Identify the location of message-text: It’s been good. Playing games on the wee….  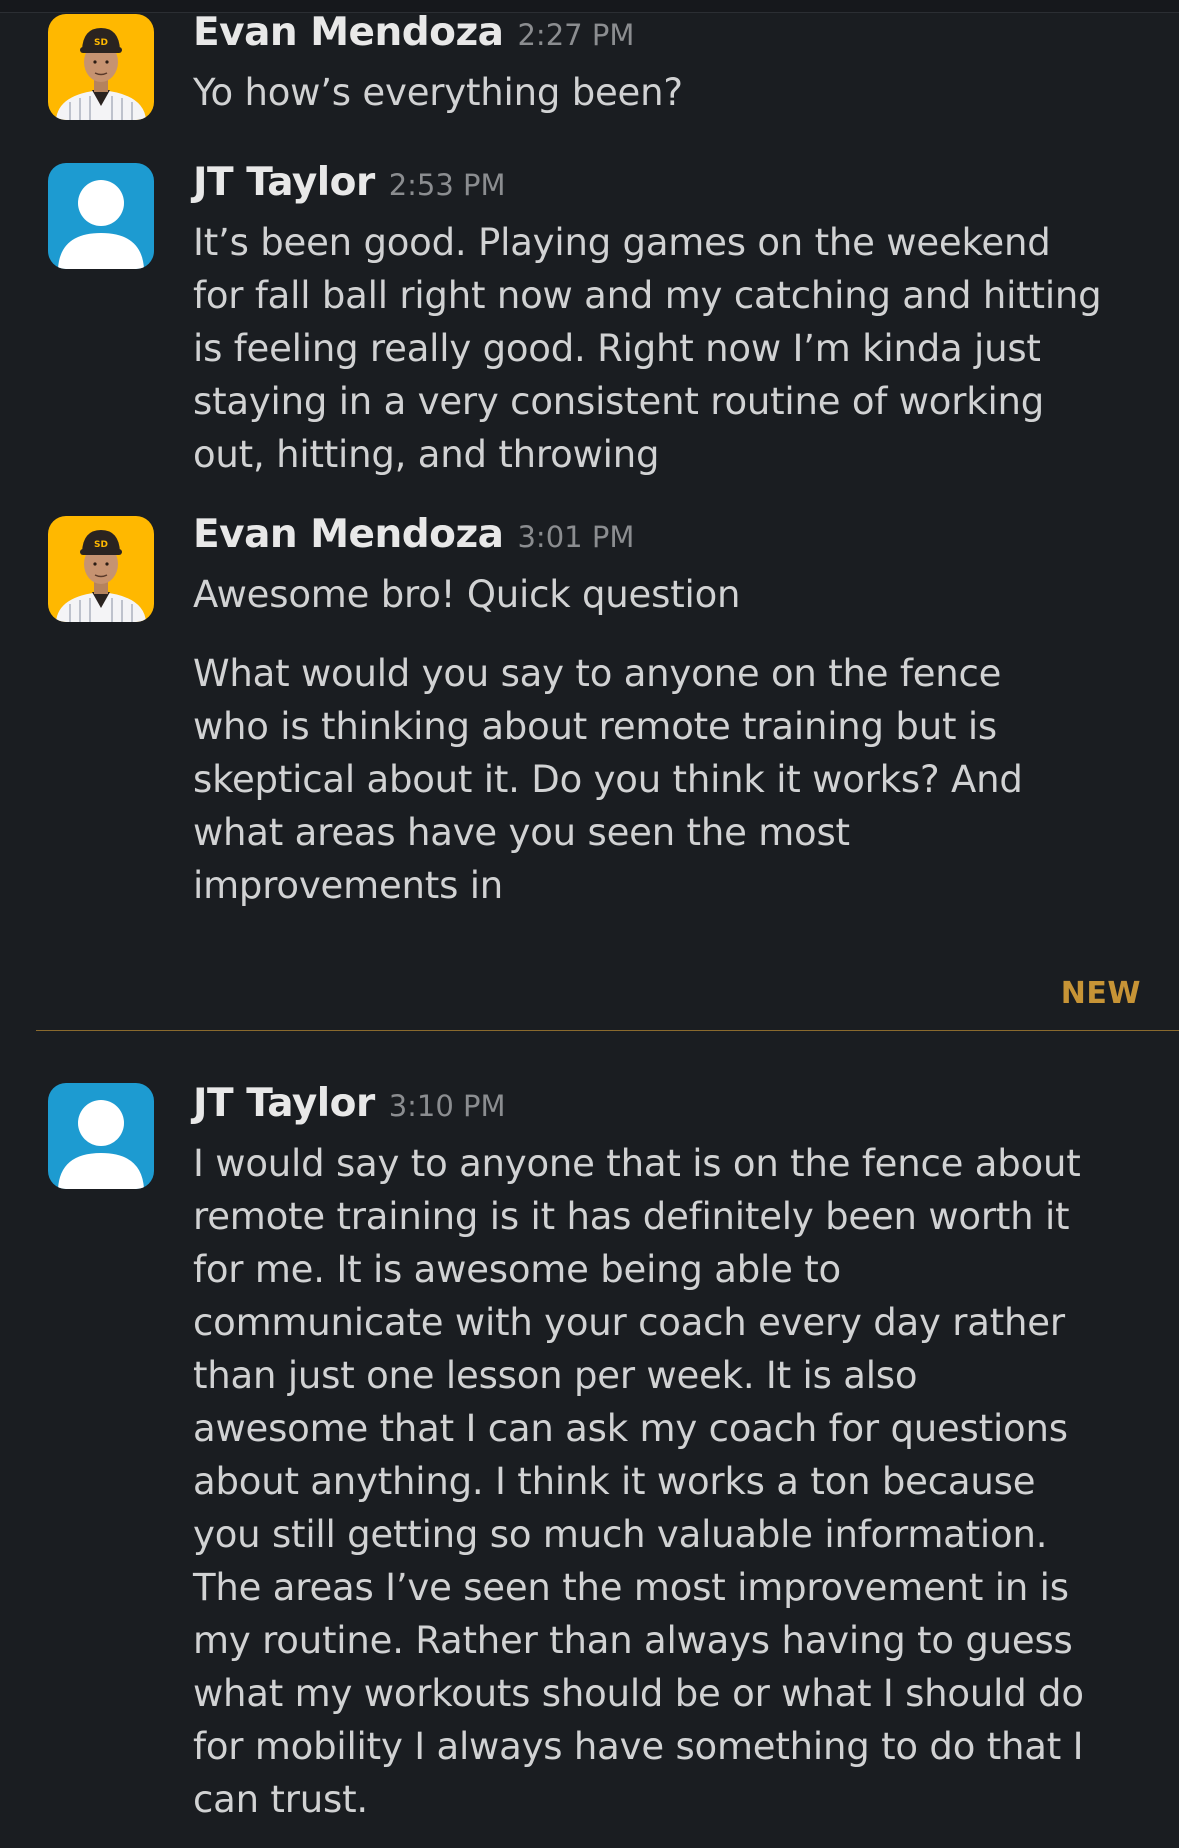
(668, 348).